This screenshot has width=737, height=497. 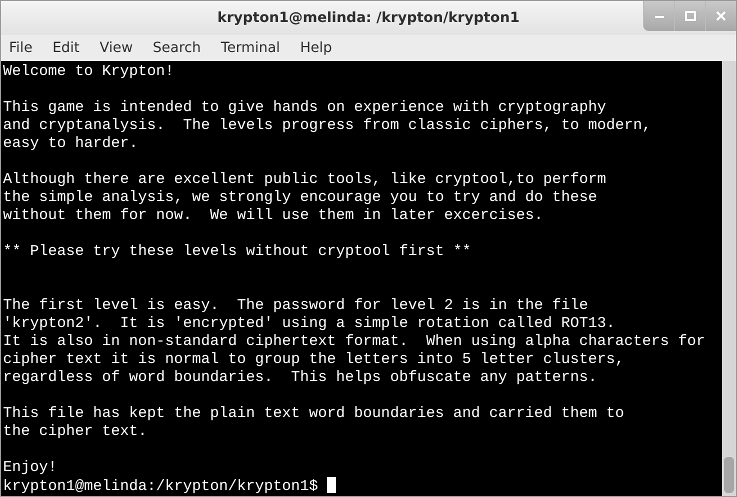 I want to click on text-cursor, so click(x=331, y=485).